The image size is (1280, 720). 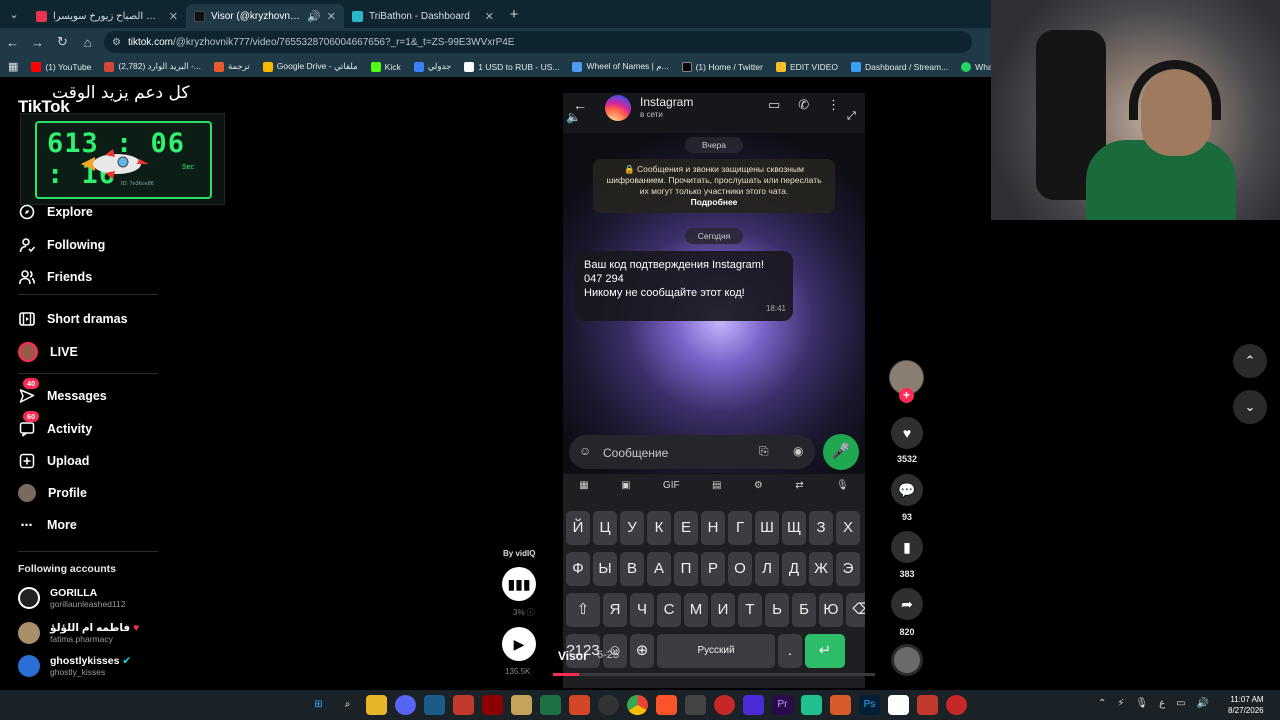 What do you see at coordinates (907, 490) in the screenshot?
I see `comment-button: 💬` at bounding box center [907, 490].